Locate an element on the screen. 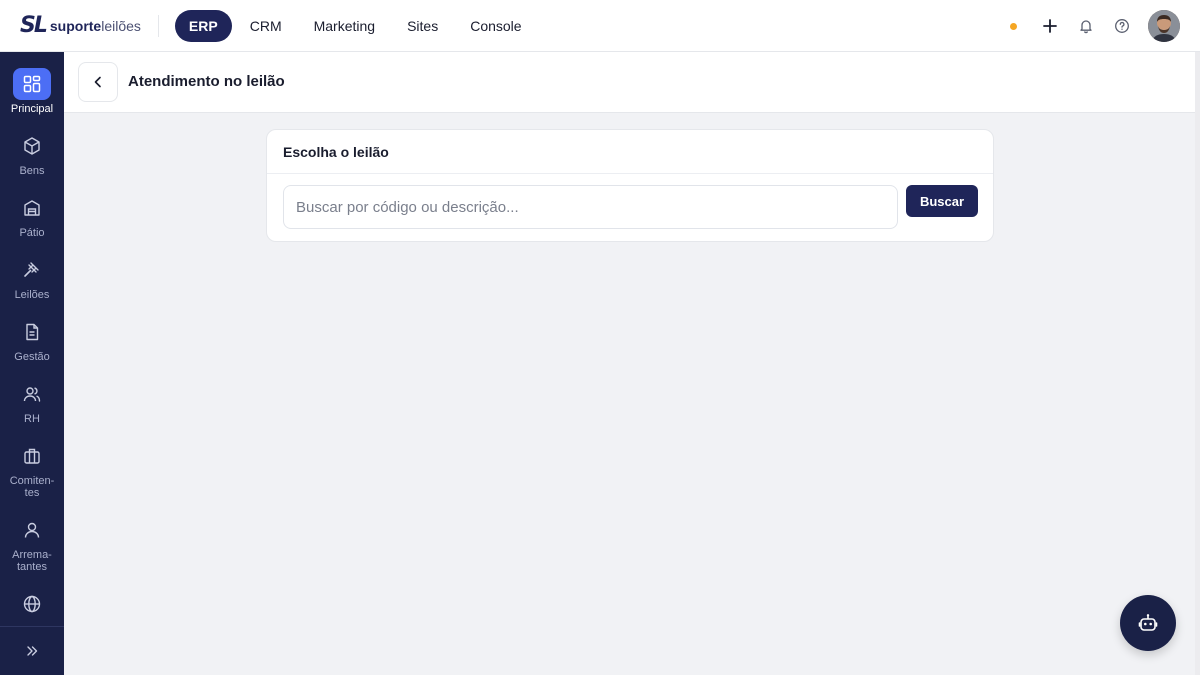 The height and width of the screenshot is (675, 1200). sidebar-item-bens: Bens is located at coordinates (32, 153).